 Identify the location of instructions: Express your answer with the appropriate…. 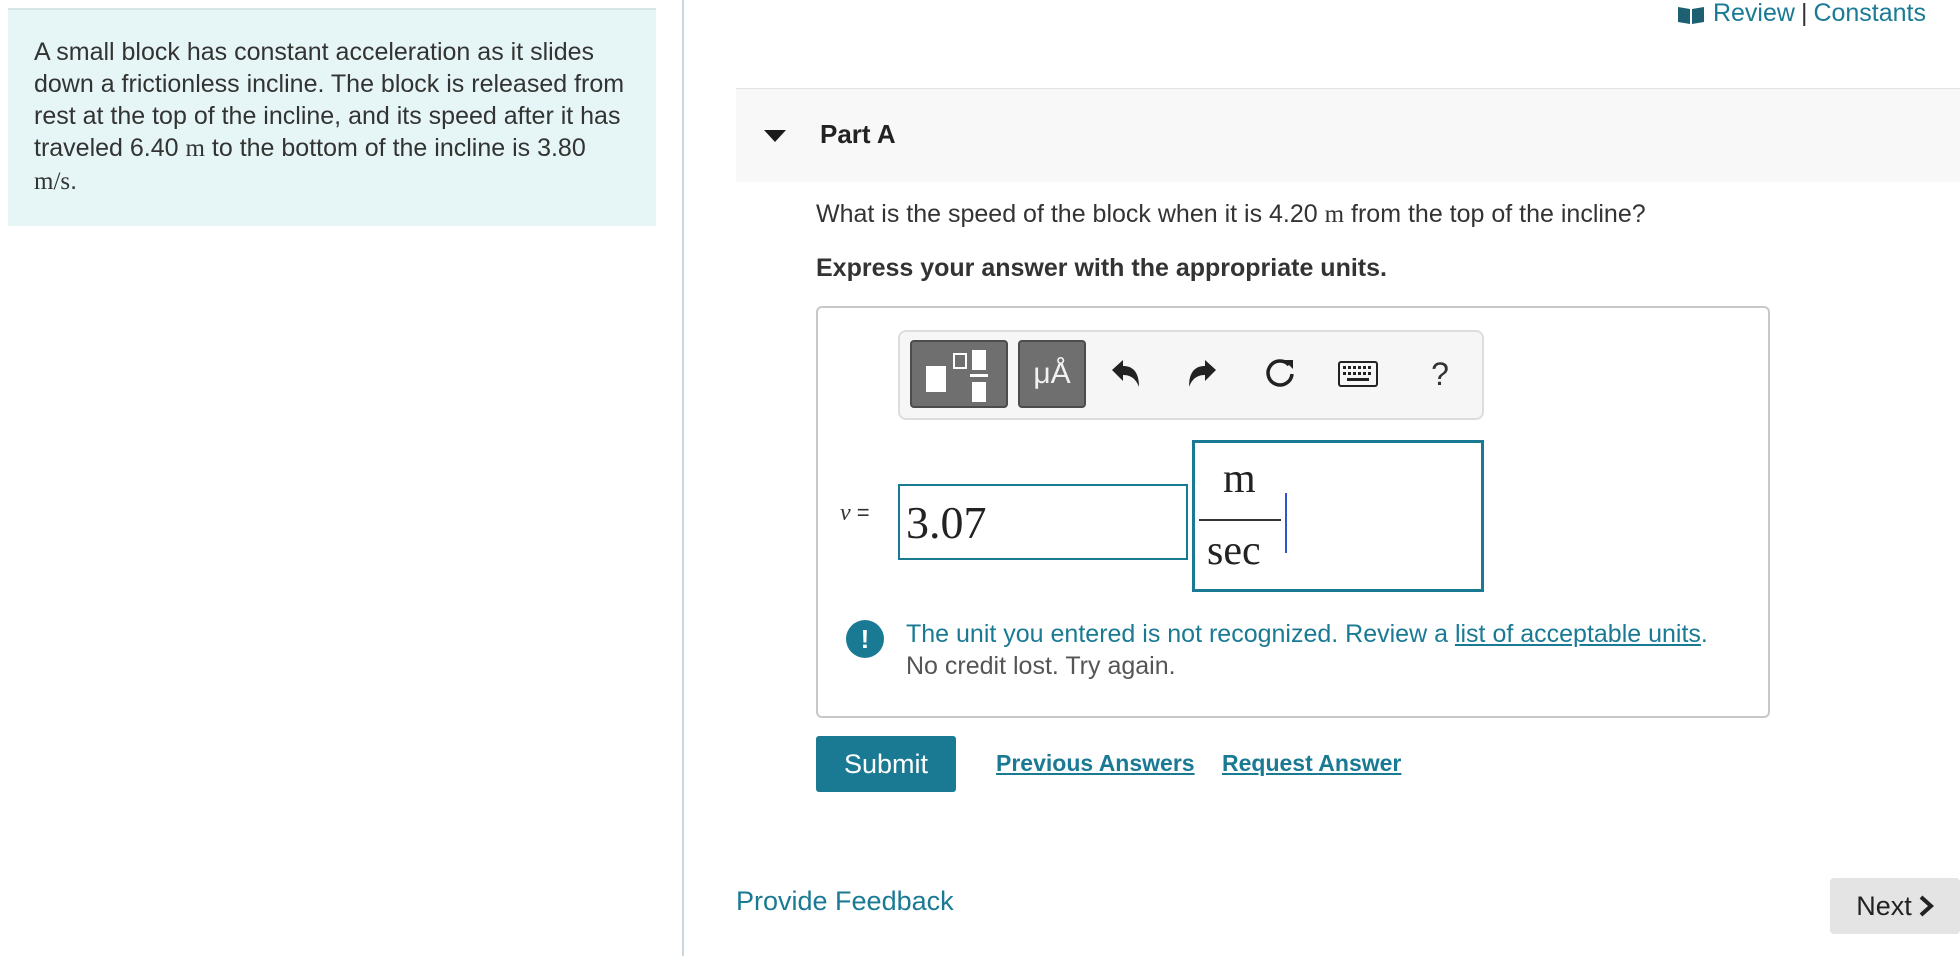
(1101, 268).